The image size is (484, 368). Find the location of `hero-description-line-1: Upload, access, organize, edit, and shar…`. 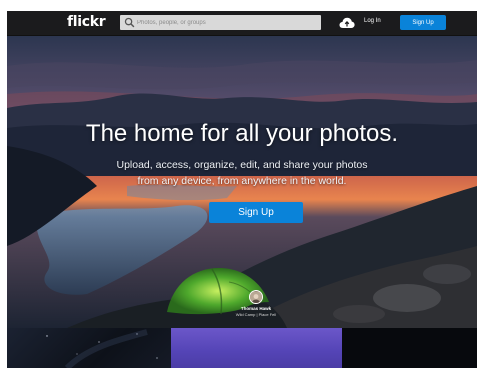

hero-description-line-1: Upload, access, organize, edit, and shar… is located at coordinates (242, 165).